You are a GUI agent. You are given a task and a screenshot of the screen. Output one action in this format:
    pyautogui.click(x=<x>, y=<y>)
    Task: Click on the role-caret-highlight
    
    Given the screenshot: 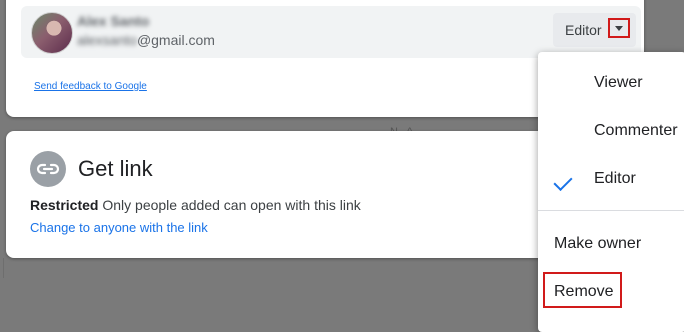 What is the action you would take?
    pyautogui.click(x=619, y=28)
    